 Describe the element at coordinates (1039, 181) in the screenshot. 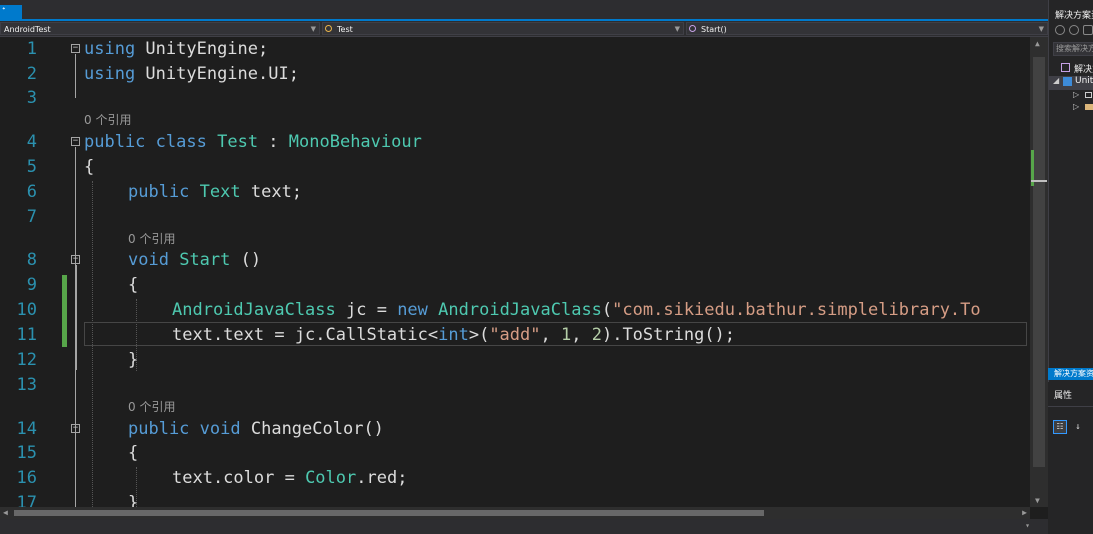

I see `caret-position-marker` at that location.